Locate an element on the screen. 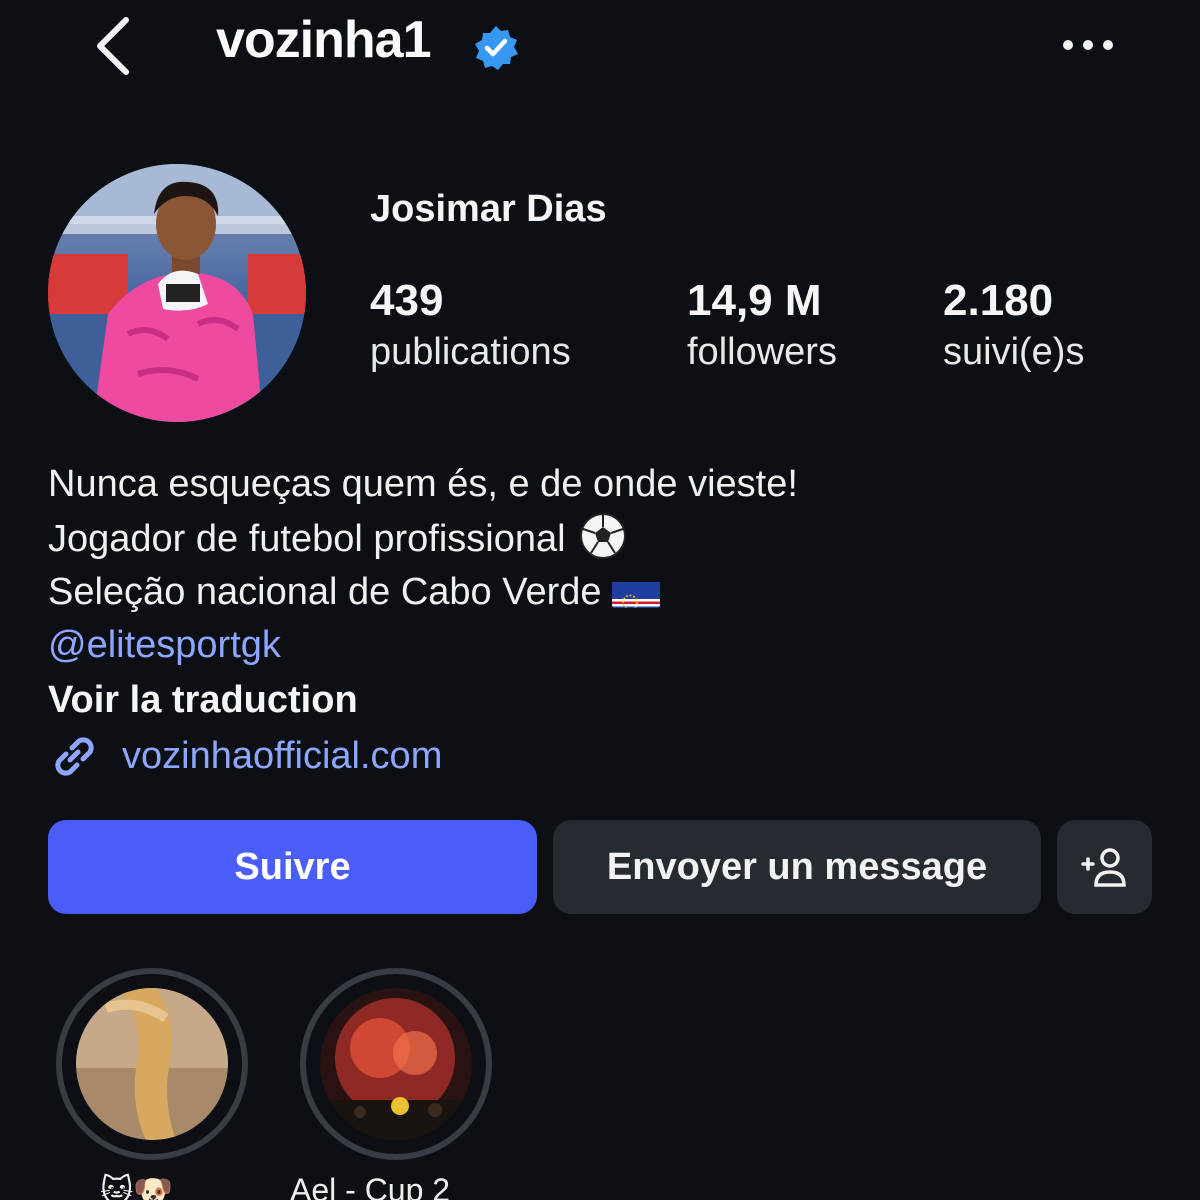  posts-count: 439 is located at coordinates (407, 300).